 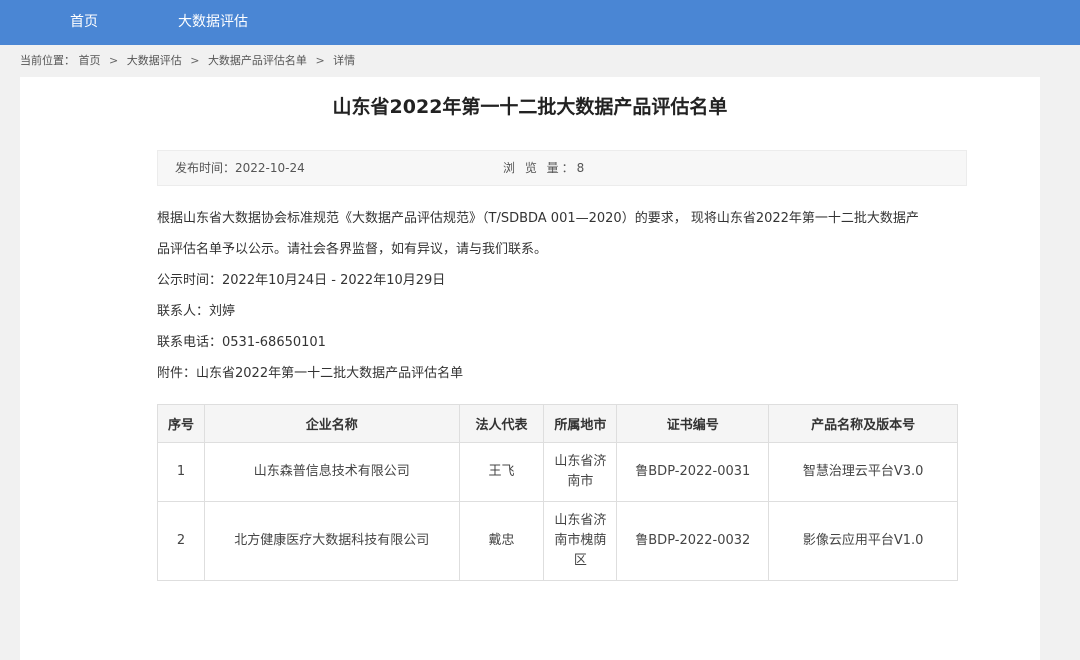 What do you see at coordinates (693, 423) in the screenshot?
I see `col-header-cert-no: 证书编号` at bounding box center [693, 423].